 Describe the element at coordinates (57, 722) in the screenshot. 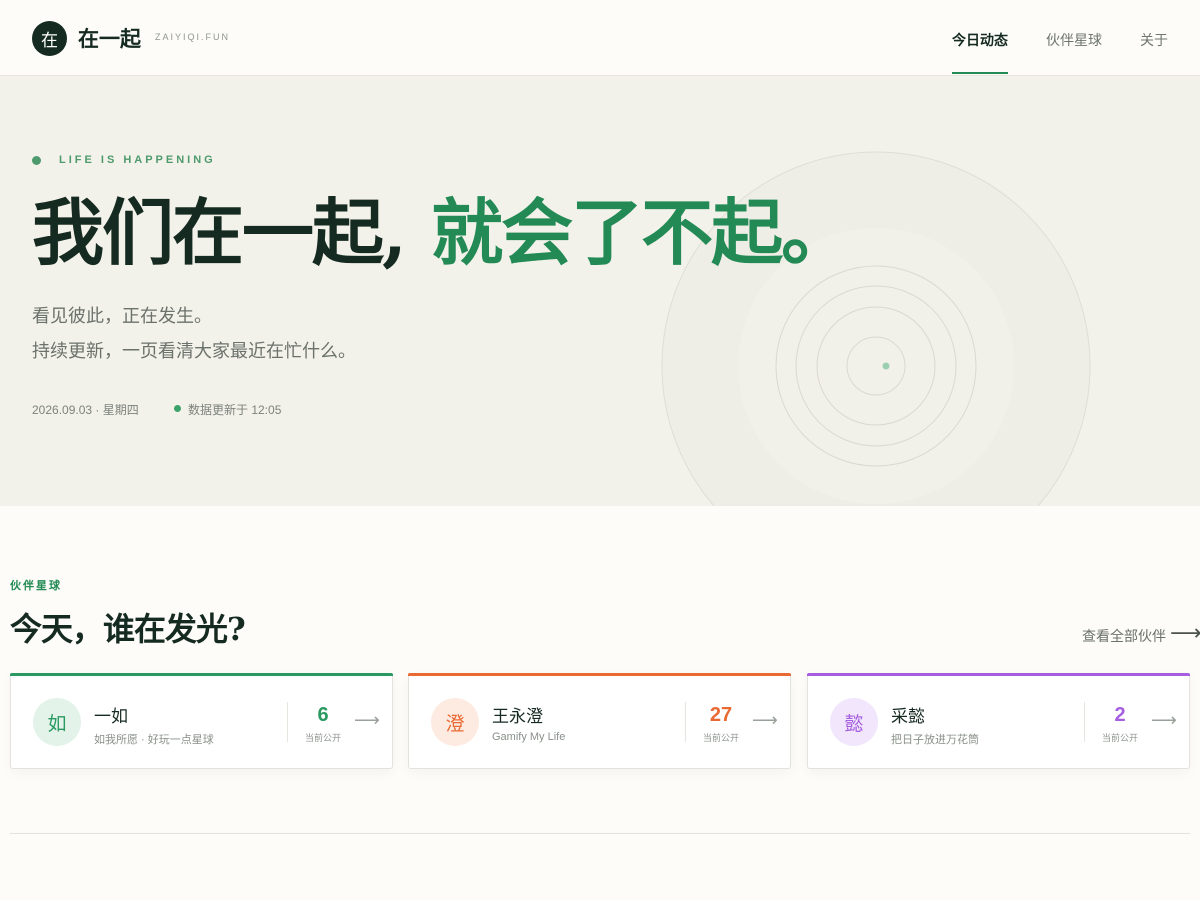

I see `avatar: 如` at that location.